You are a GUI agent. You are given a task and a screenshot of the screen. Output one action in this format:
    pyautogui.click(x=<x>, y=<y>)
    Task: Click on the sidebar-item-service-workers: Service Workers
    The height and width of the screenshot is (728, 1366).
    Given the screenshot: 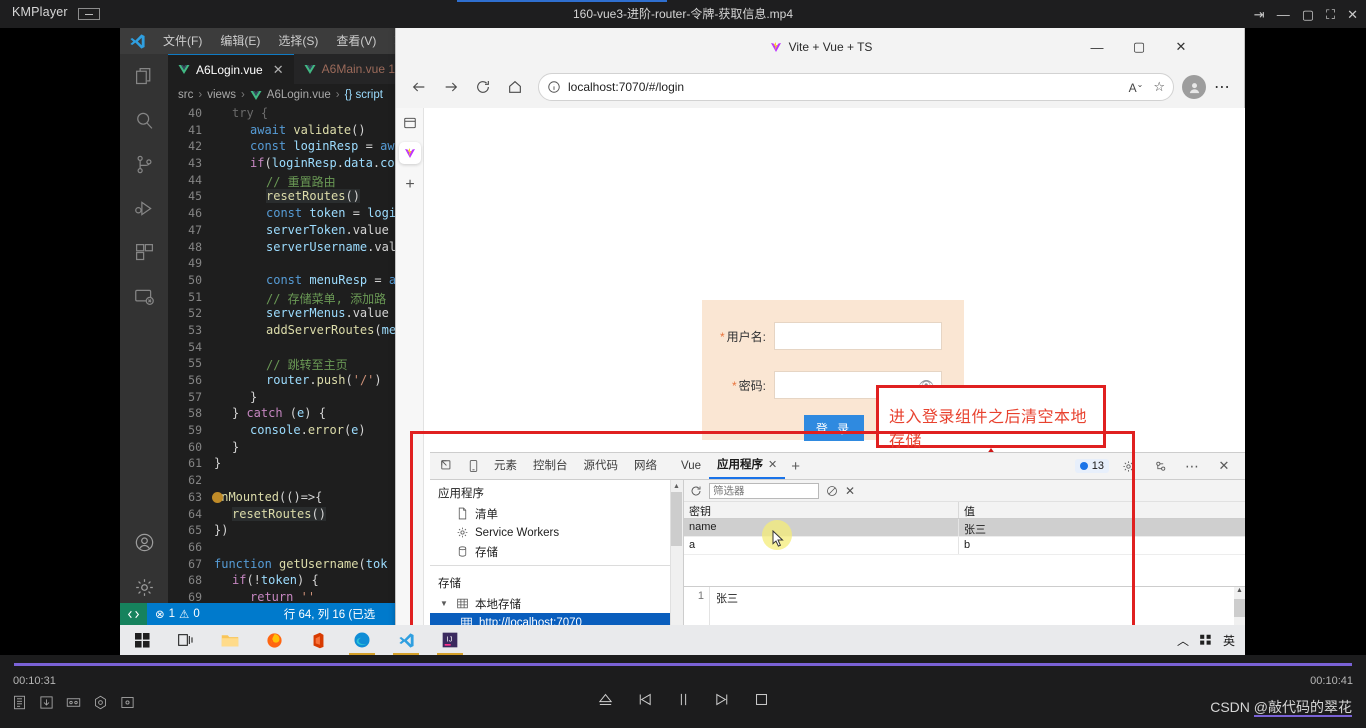 What is the action you would take?
    pyautogui.click(x=556, y=532)
    